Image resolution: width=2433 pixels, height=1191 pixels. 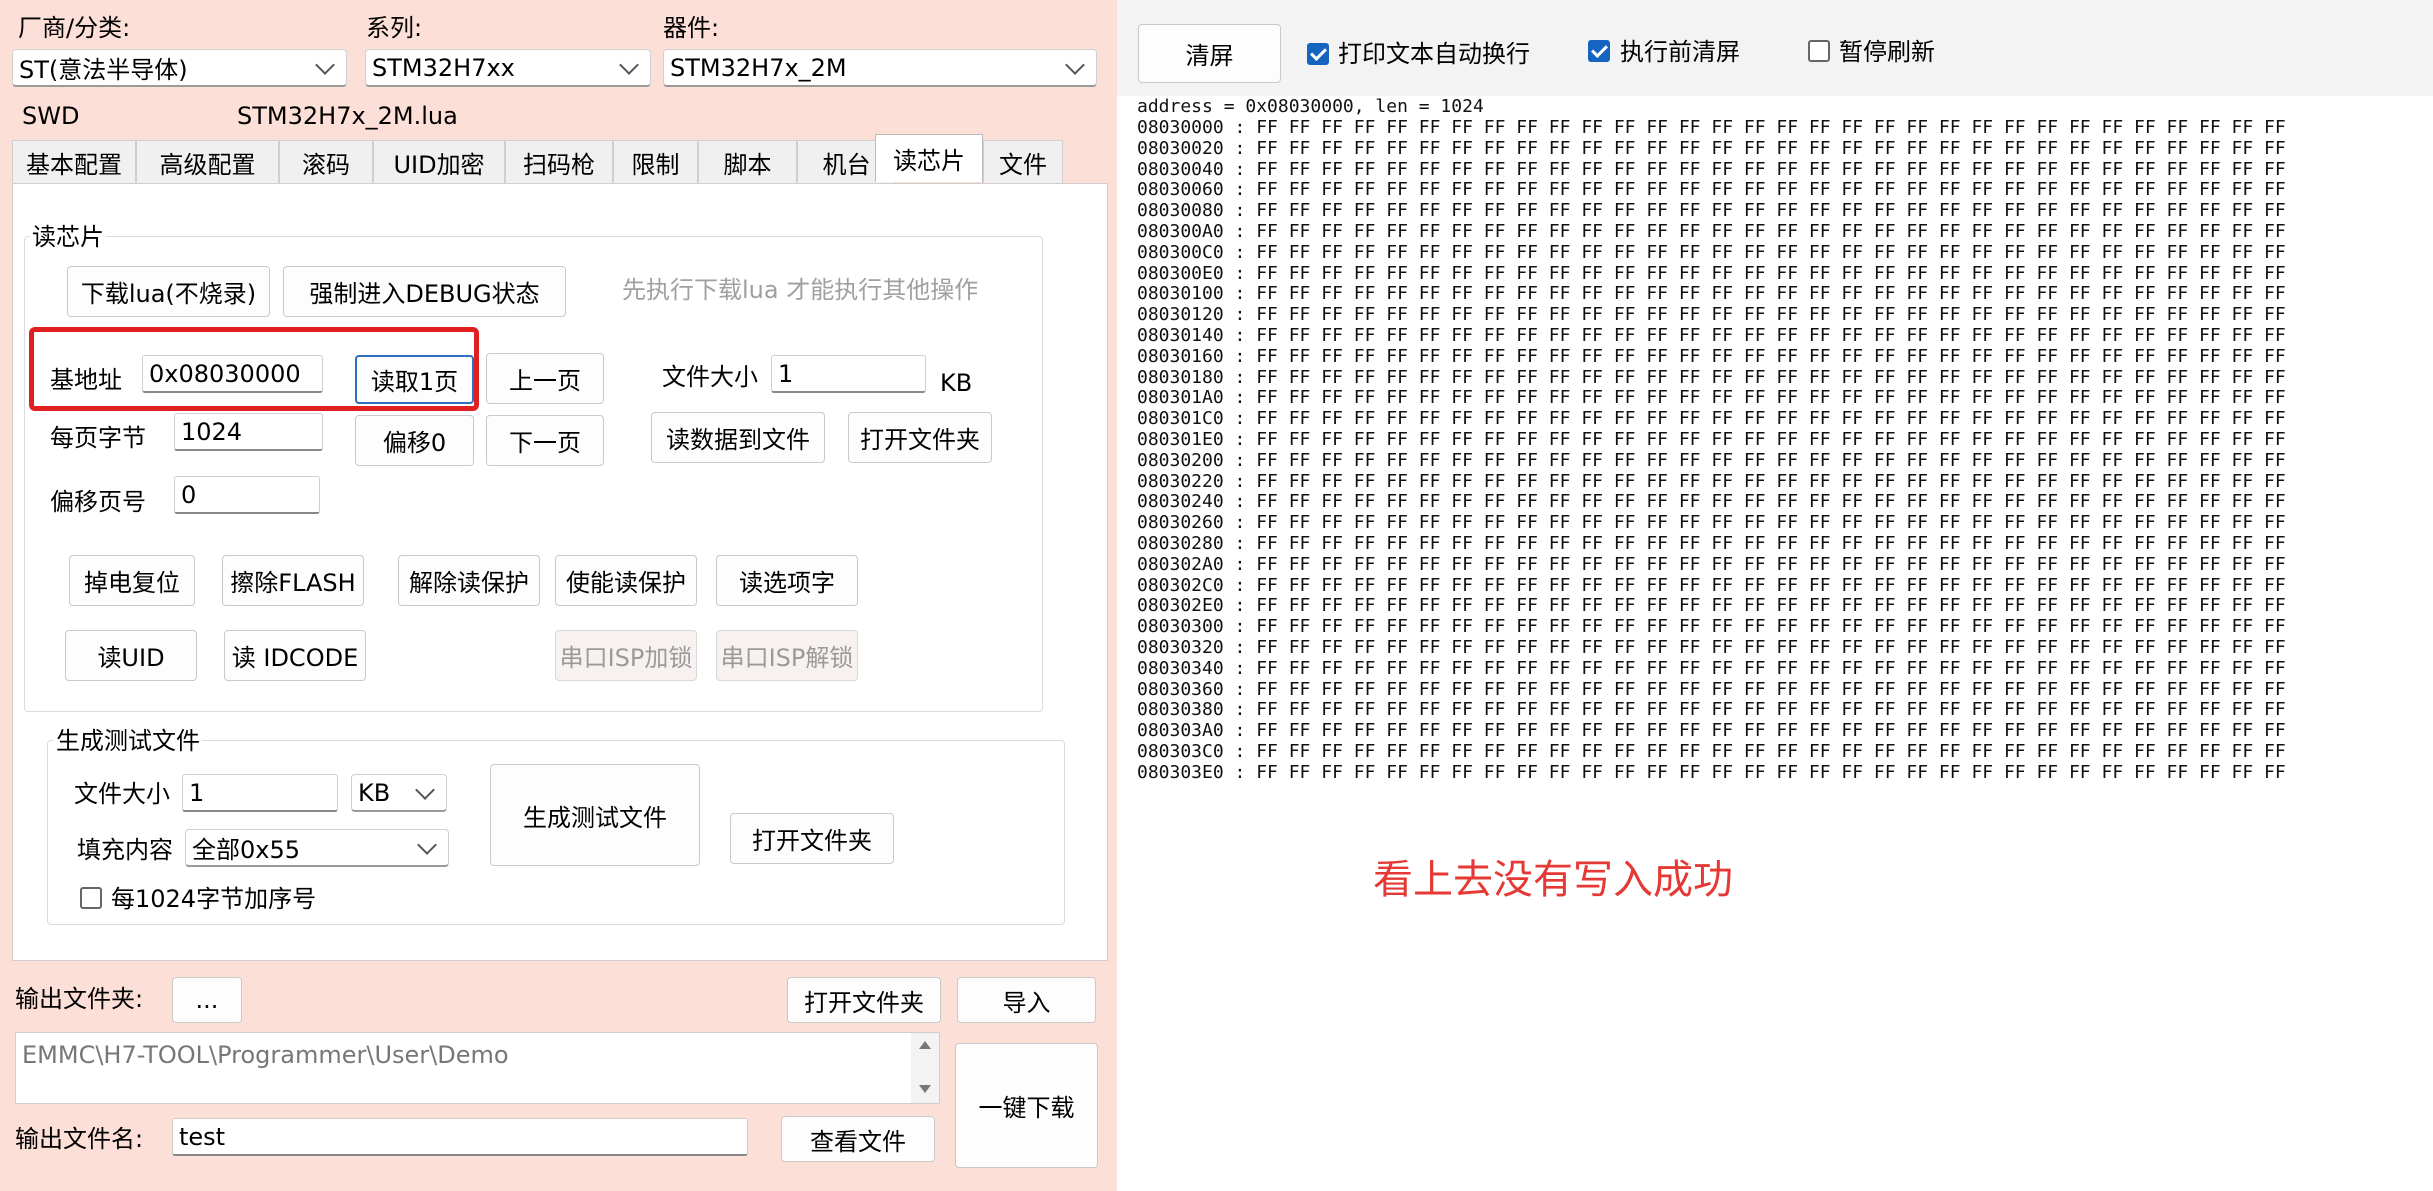 What do you see at coordinates (812, 838) in the screenshot?
I see `gen-open-folder-button: 打开文件夹` at bounding box center [812, 838].